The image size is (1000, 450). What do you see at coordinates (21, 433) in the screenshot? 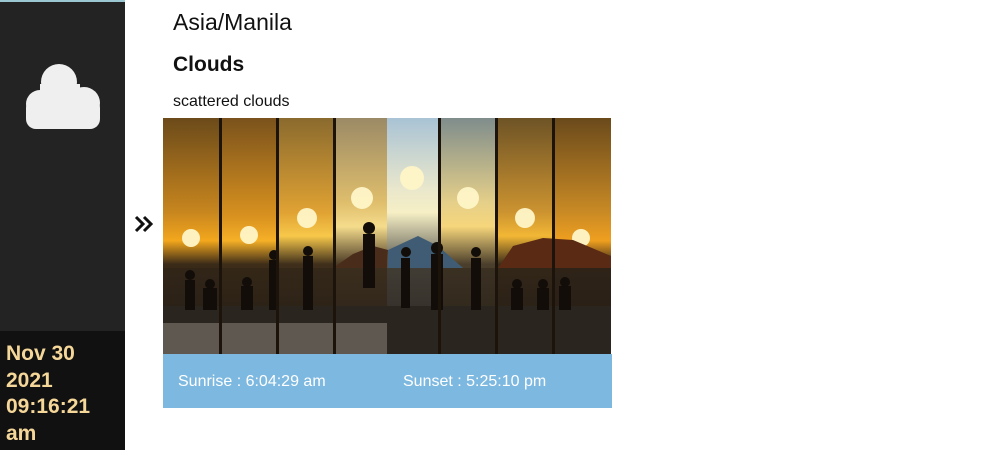
I see `time-meridiem: am` at bounding box center [21, 433].